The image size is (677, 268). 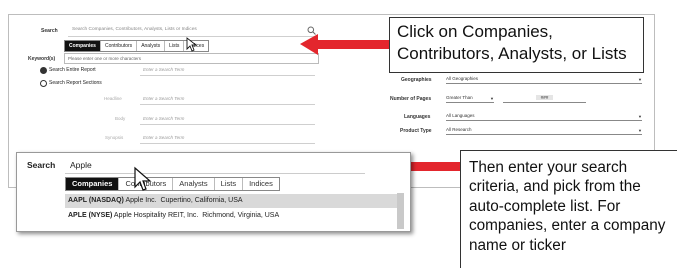 What do you see at coordinates (229, 184) in the screenshot?
I see `zoom-tab-lists: Lists` at bounding box center [229, 184].